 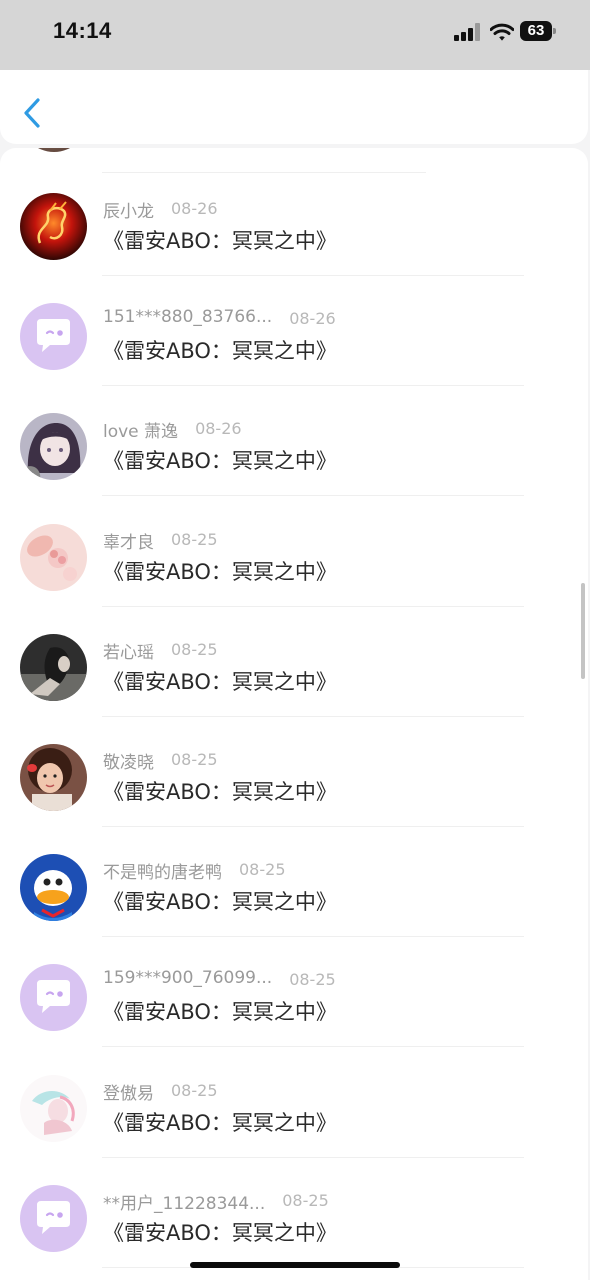 I want to click on status-time: 14:14, so click(x=82, y=30).